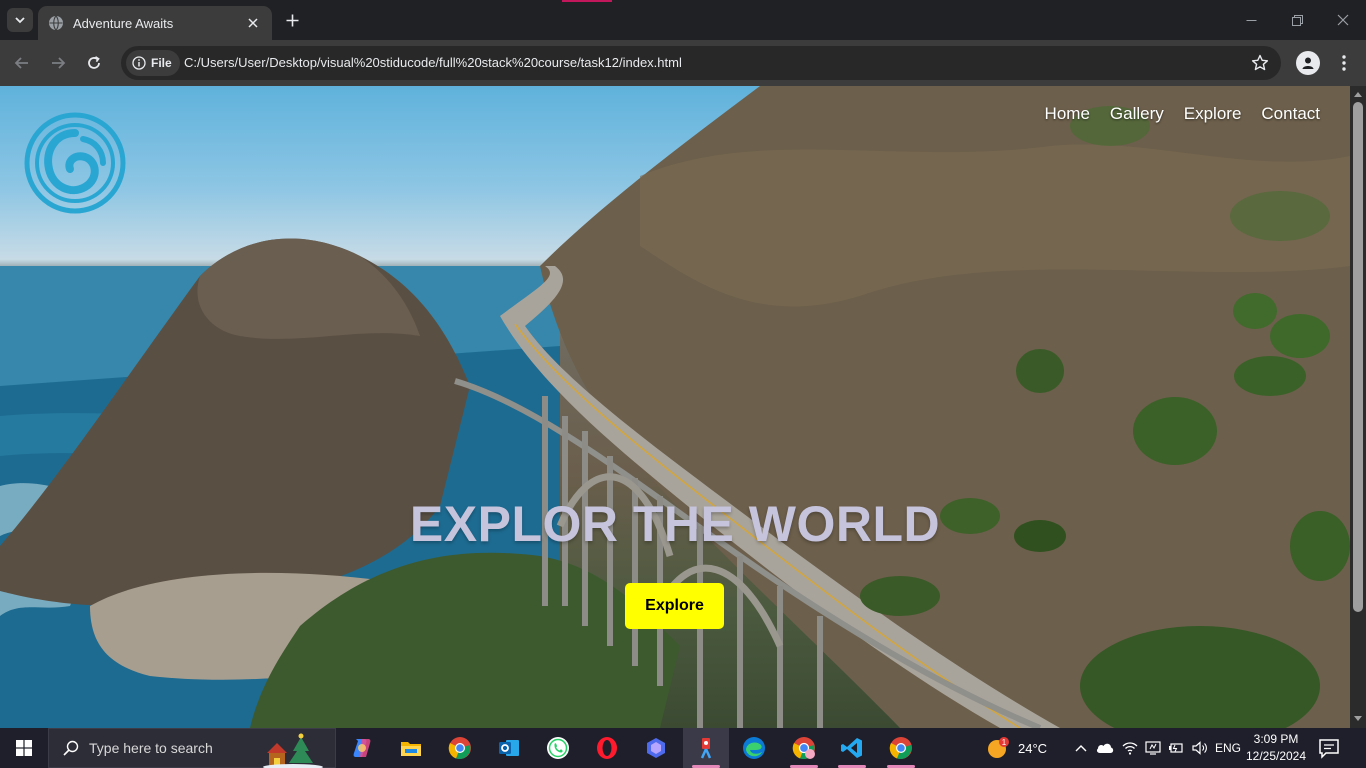 This screenshot has width=1366, height=768. I want to click on arrow-right-icon, so click(59, 63).